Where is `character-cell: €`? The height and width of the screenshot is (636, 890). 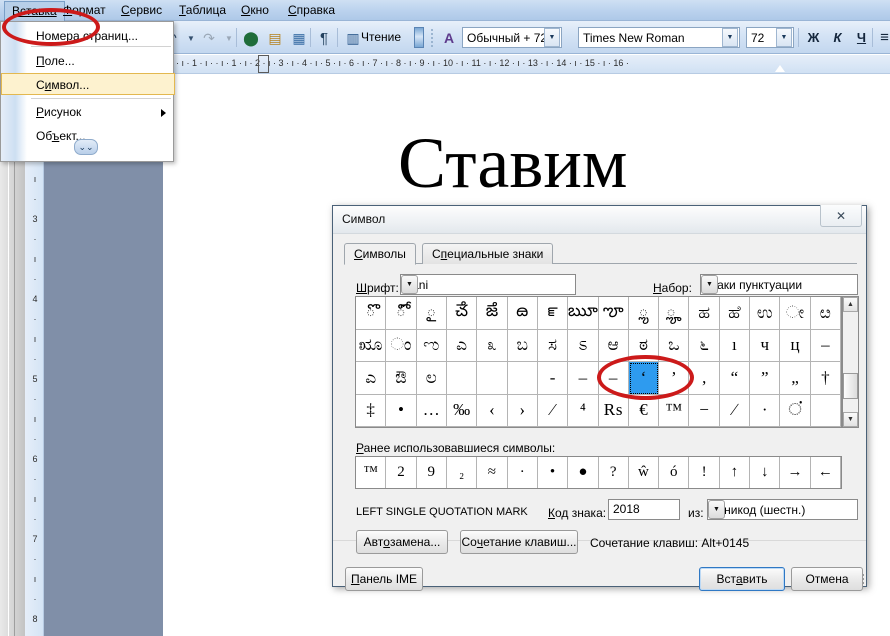
character-cell: € is located at coordinates (644, 410).